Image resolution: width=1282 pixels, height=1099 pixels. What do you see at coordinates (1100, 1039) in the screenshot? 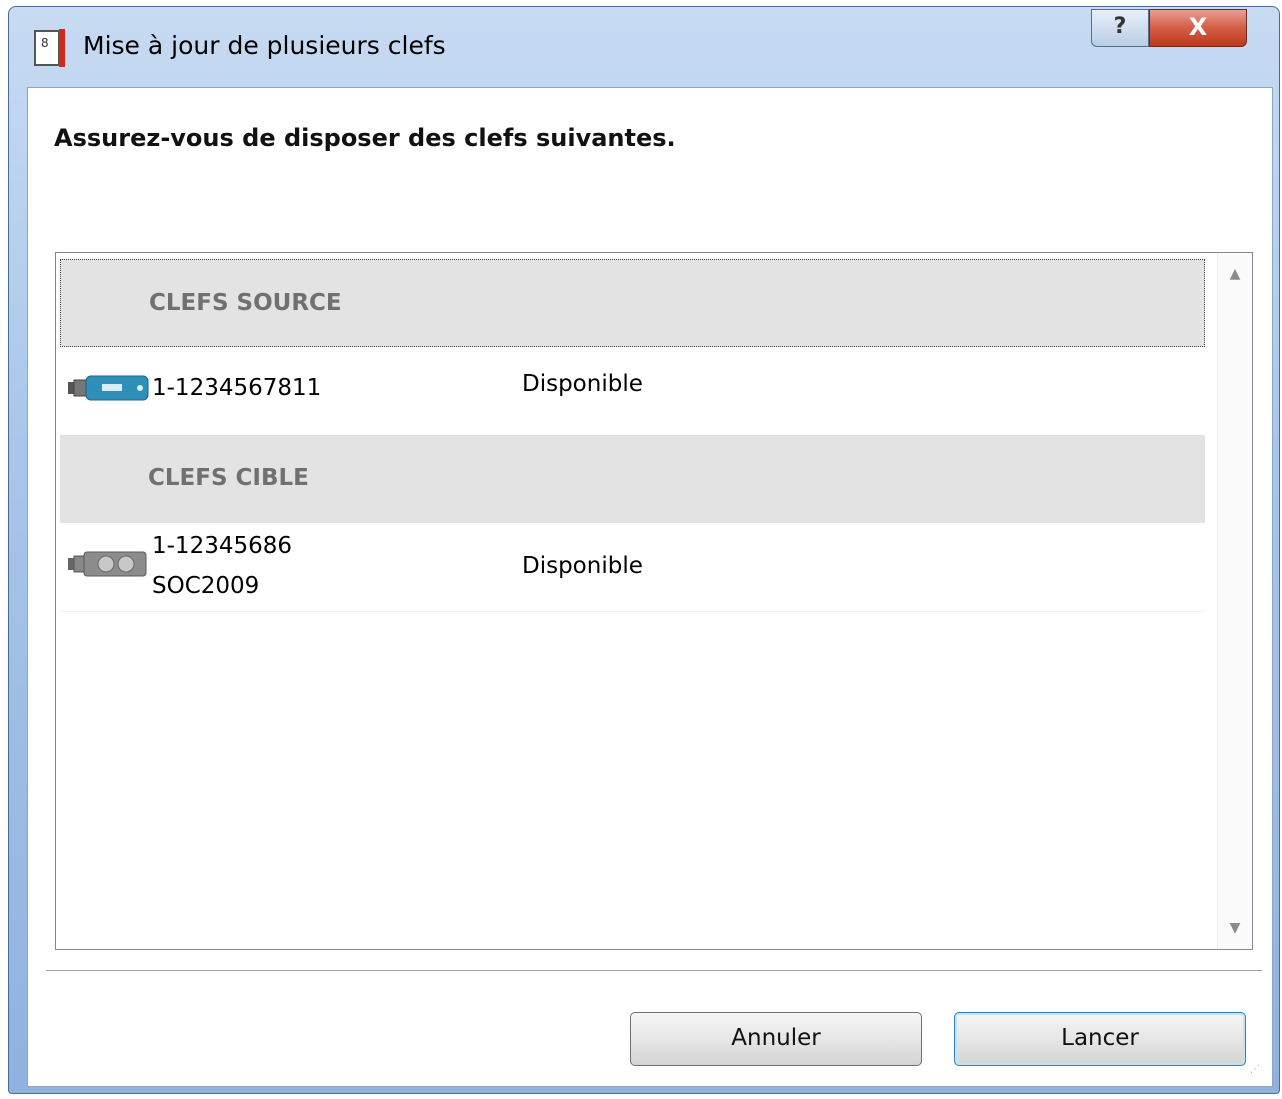
I see `launch-button: Lancer` at bounding box center [1100, 1039].